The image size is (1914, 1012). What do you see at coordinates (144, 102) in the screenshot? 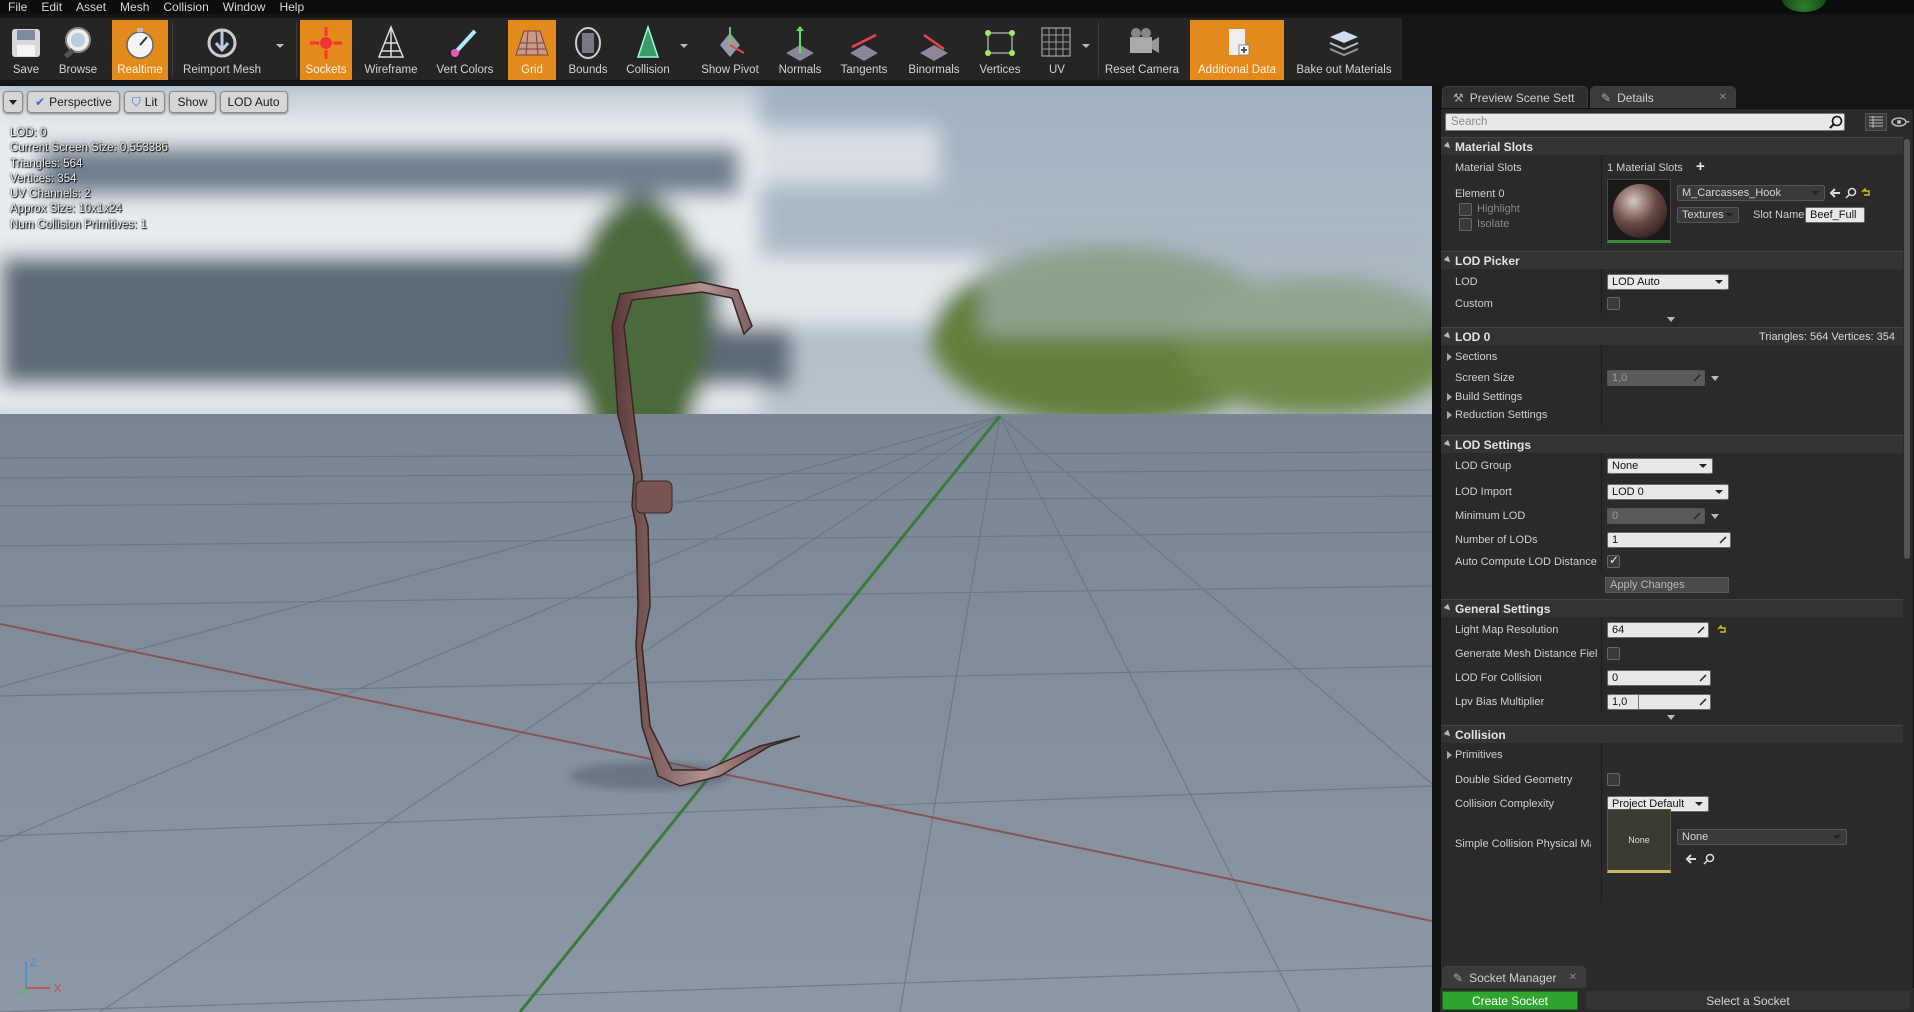
I see `lit-button: ⛉ Lit` at bounding box center [144, 102].